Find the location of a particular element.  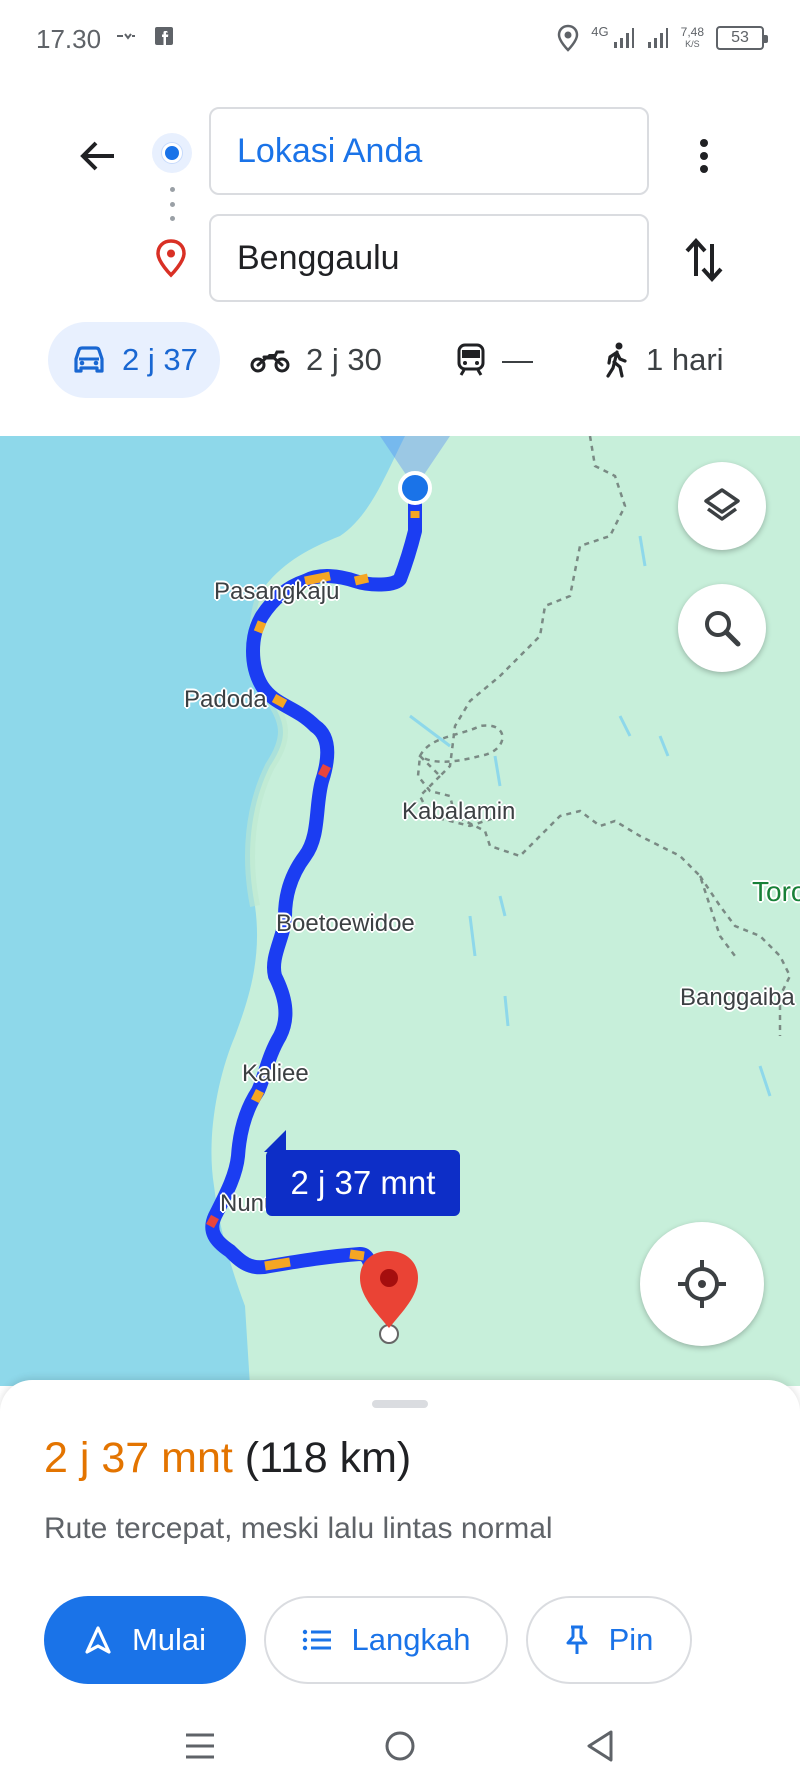

place-label-toro: Toro is located at coordinates (776, 891).